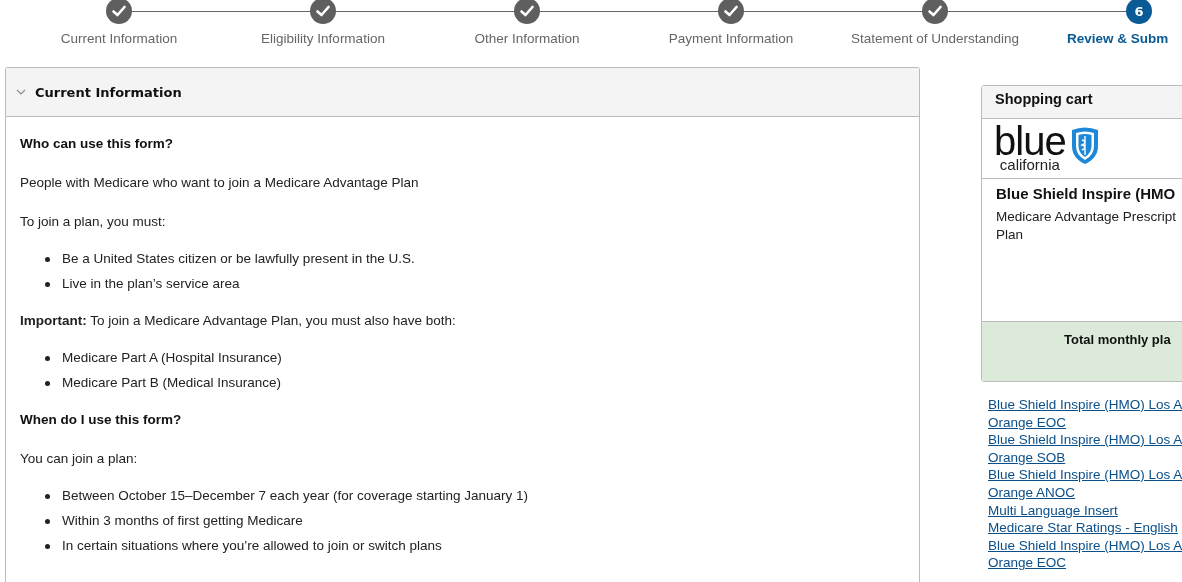 The height and width of the screenshot is (582, 1182). Describe the element at coordinates (1087, 217) in the screenshot. I see `plan-type: Medicare Advantage Prescript` at that location.